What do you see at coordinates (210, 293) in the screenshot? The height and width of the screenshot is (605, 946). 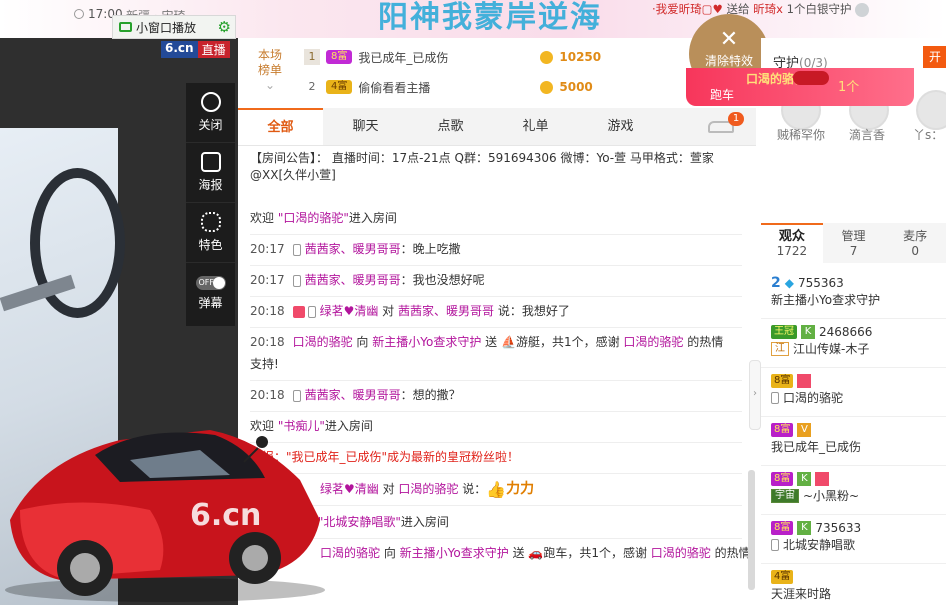 I see `danmaku-toggle: OFF 弹幕` at bounding box center [210, 293].